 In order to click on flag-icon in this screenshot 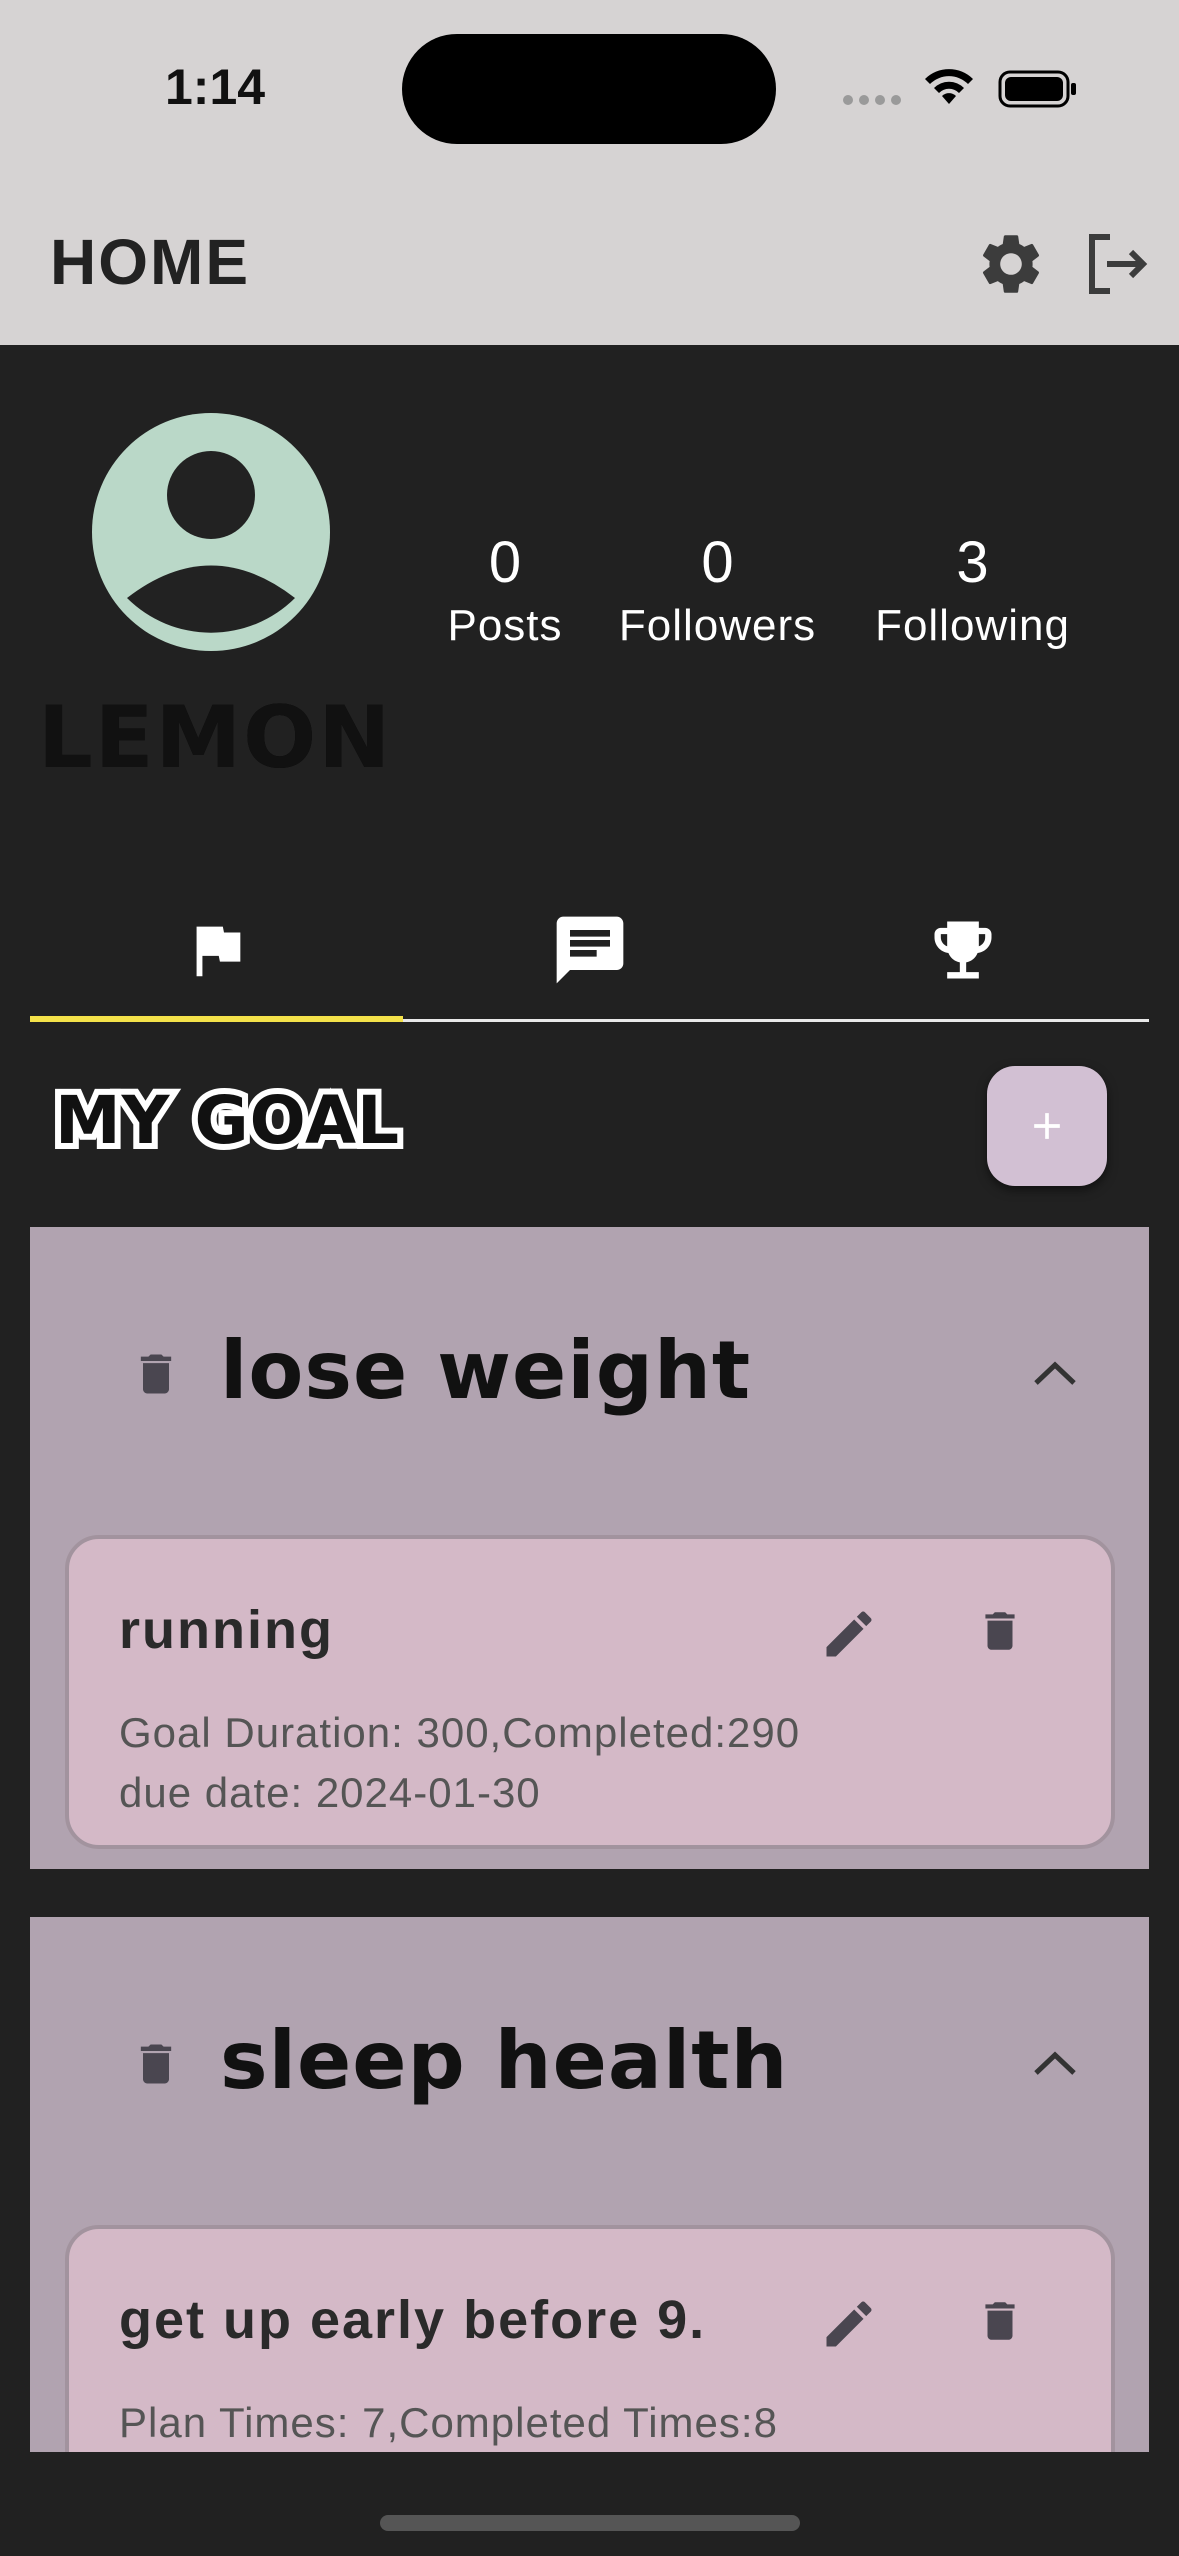, I will do `click(218, 951)`.